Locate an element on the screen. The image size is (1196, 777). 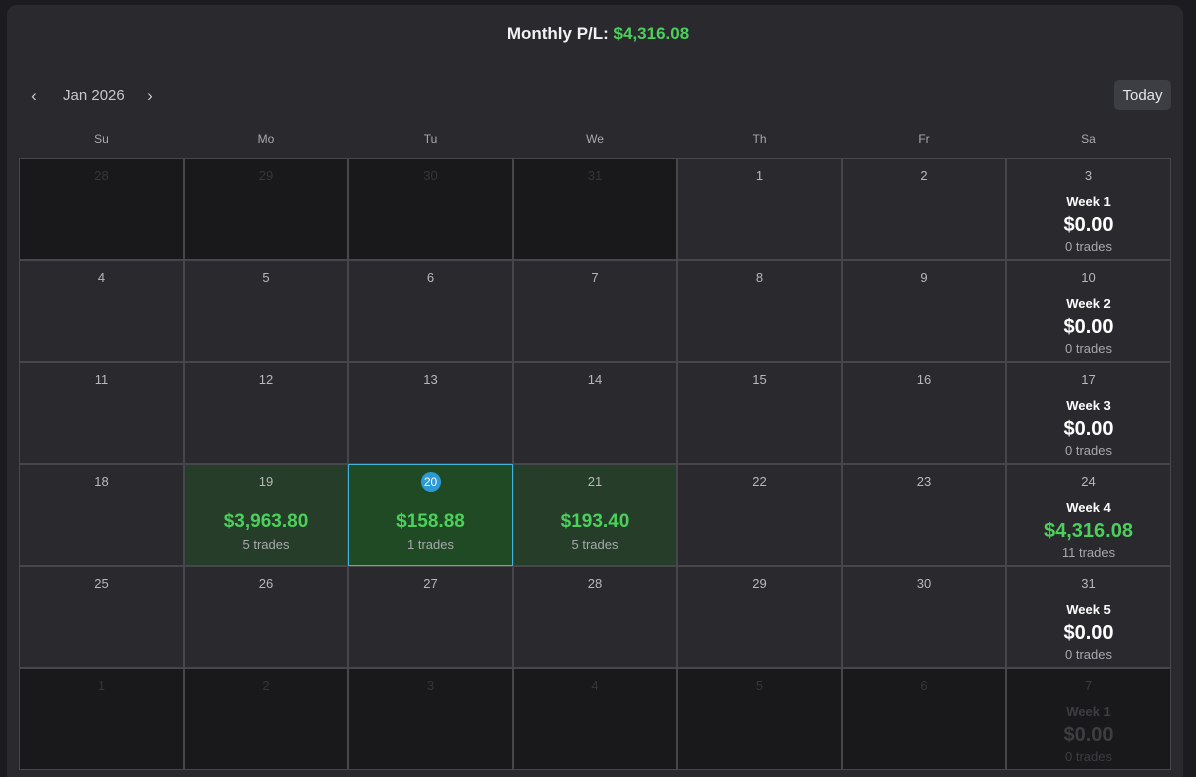
day-cell: 27 is located at coordinates (430, 617).